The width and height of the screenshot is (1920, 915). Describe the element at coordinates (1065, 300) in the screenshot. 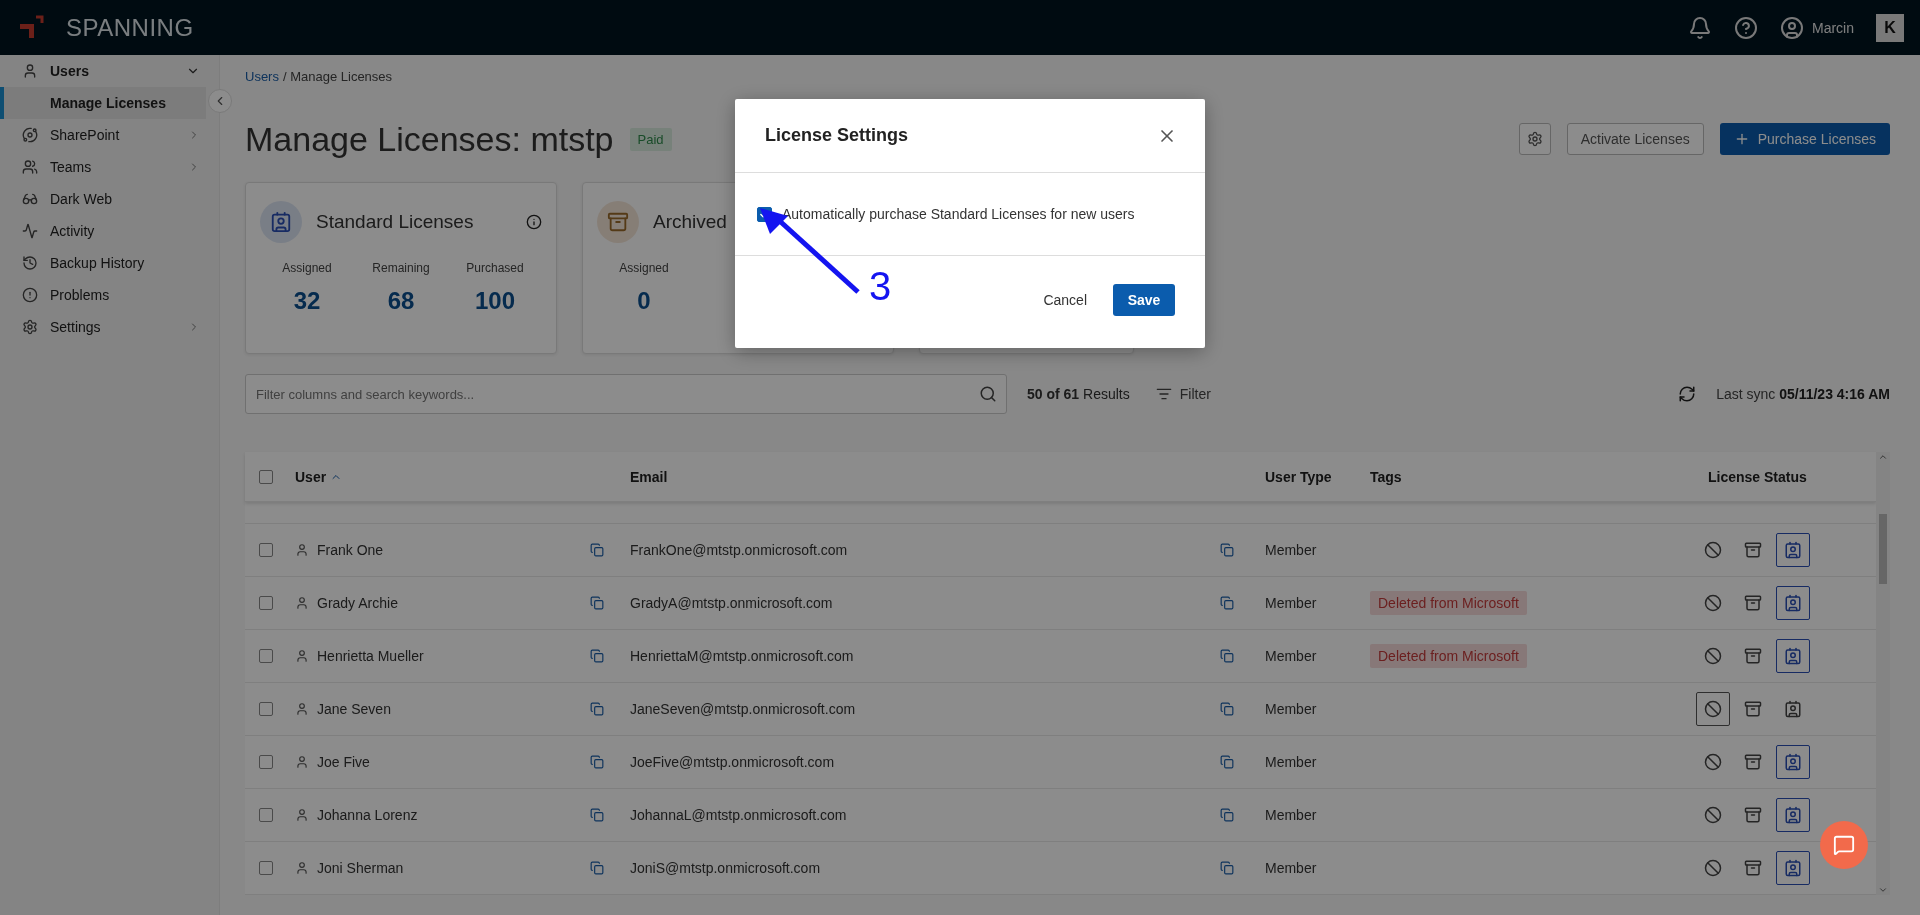

I see `cancel-button: Cancel` at that location.